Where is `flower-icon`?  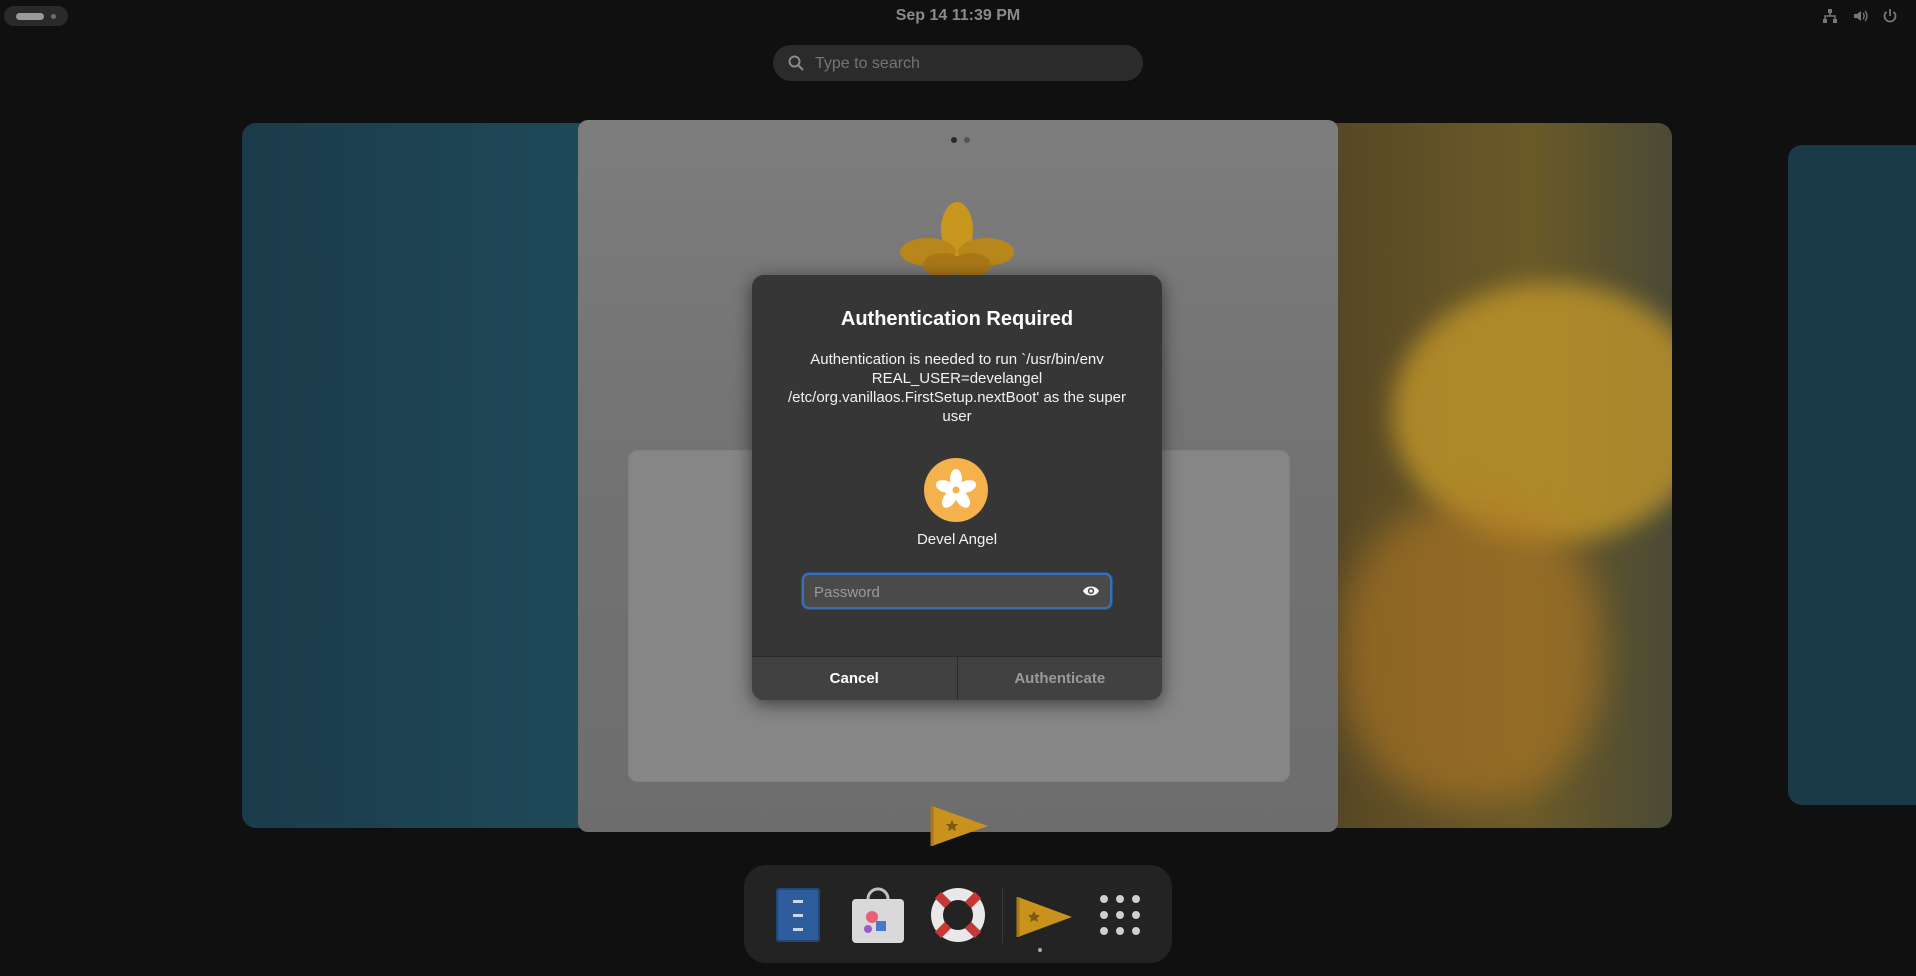
flower-icon is located at coordinates (956, 488).